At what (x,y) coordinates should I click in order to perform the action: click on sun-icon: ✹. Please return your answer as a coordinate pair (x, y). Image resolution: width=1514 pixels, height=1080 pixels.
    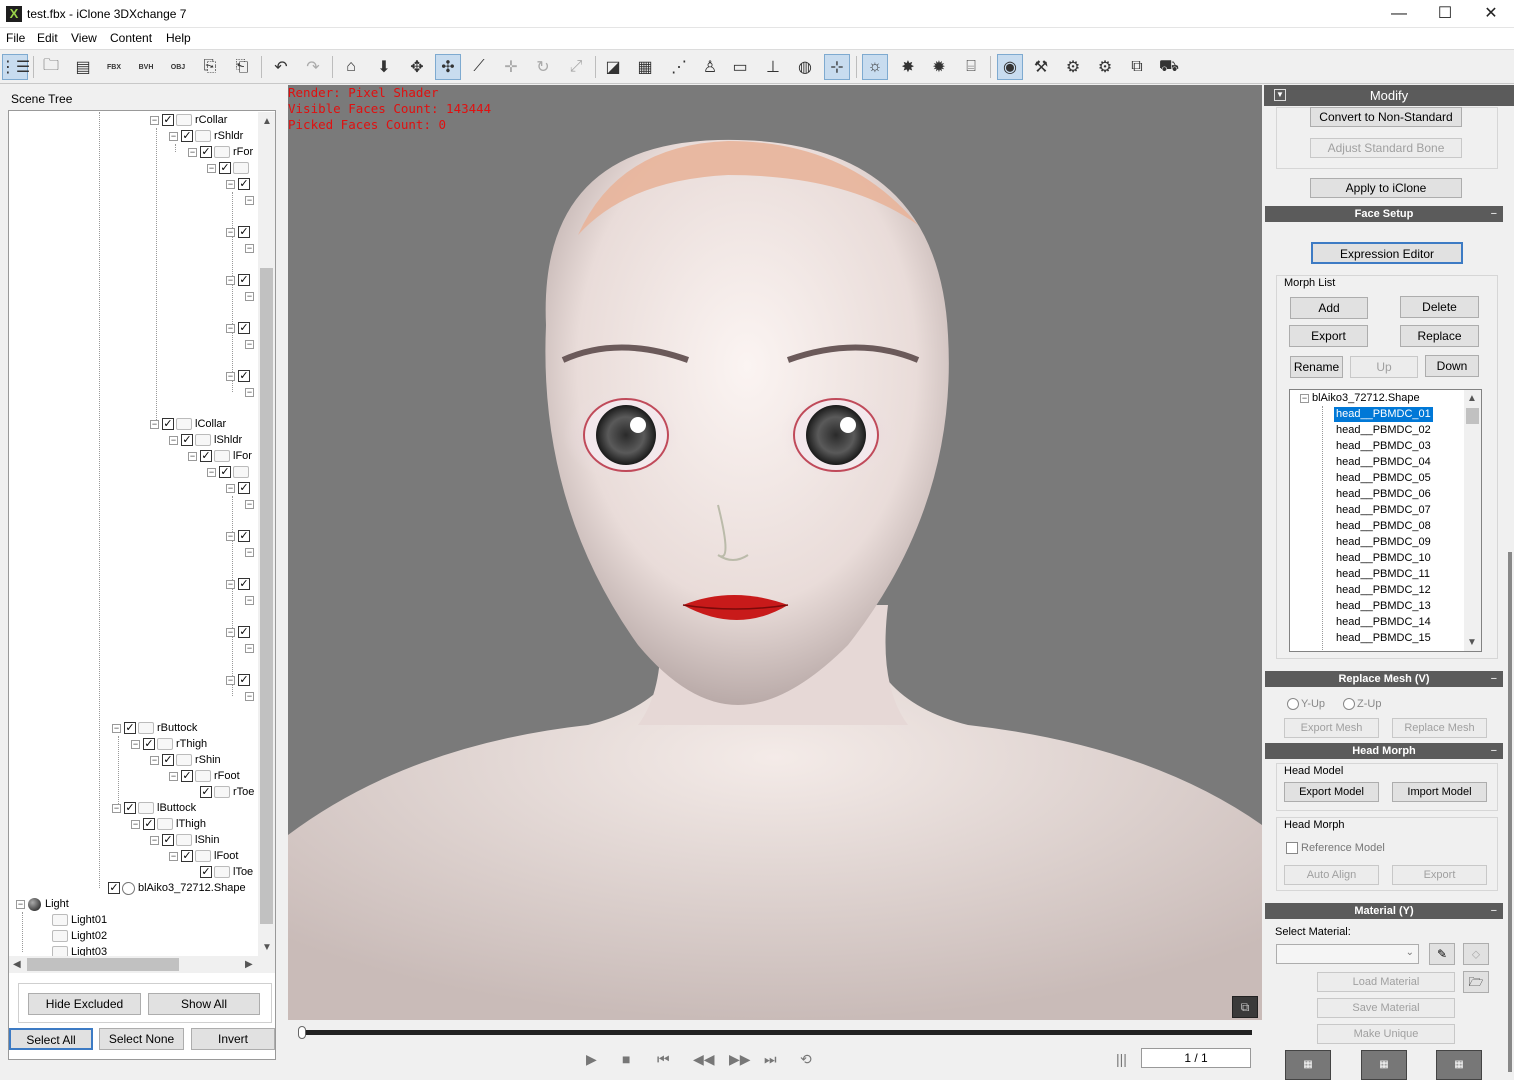
    Looking at the image, I should click on (939, 67).